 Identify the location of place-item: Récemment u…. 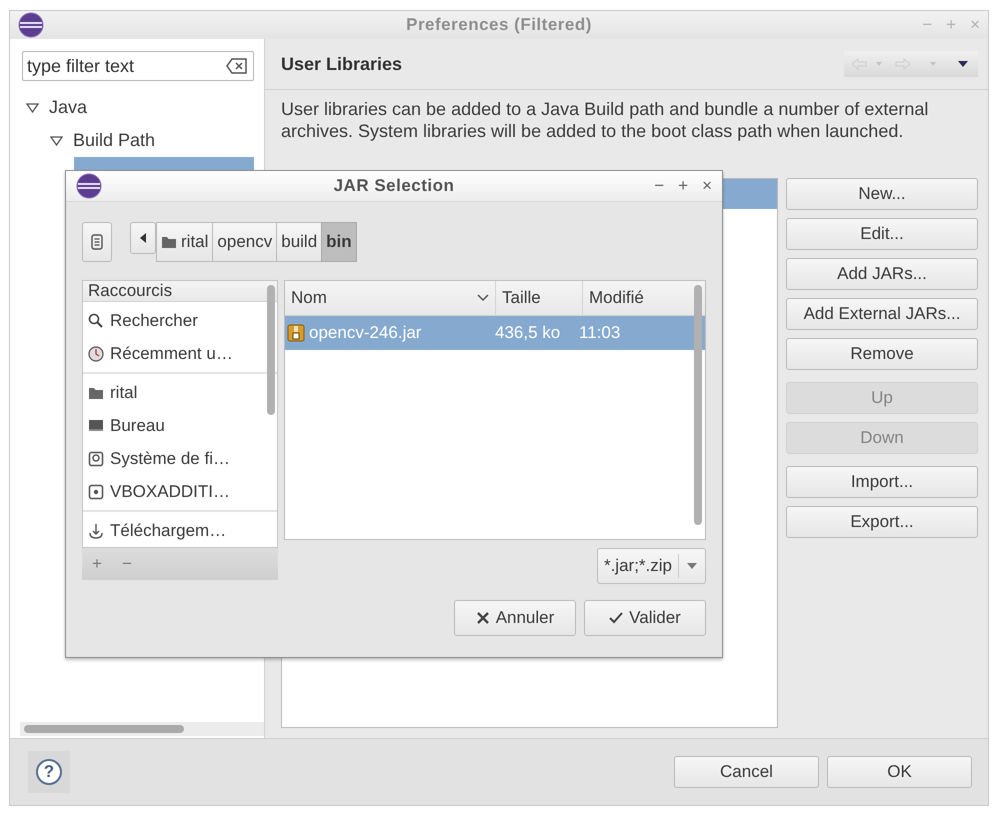
(180, 353).